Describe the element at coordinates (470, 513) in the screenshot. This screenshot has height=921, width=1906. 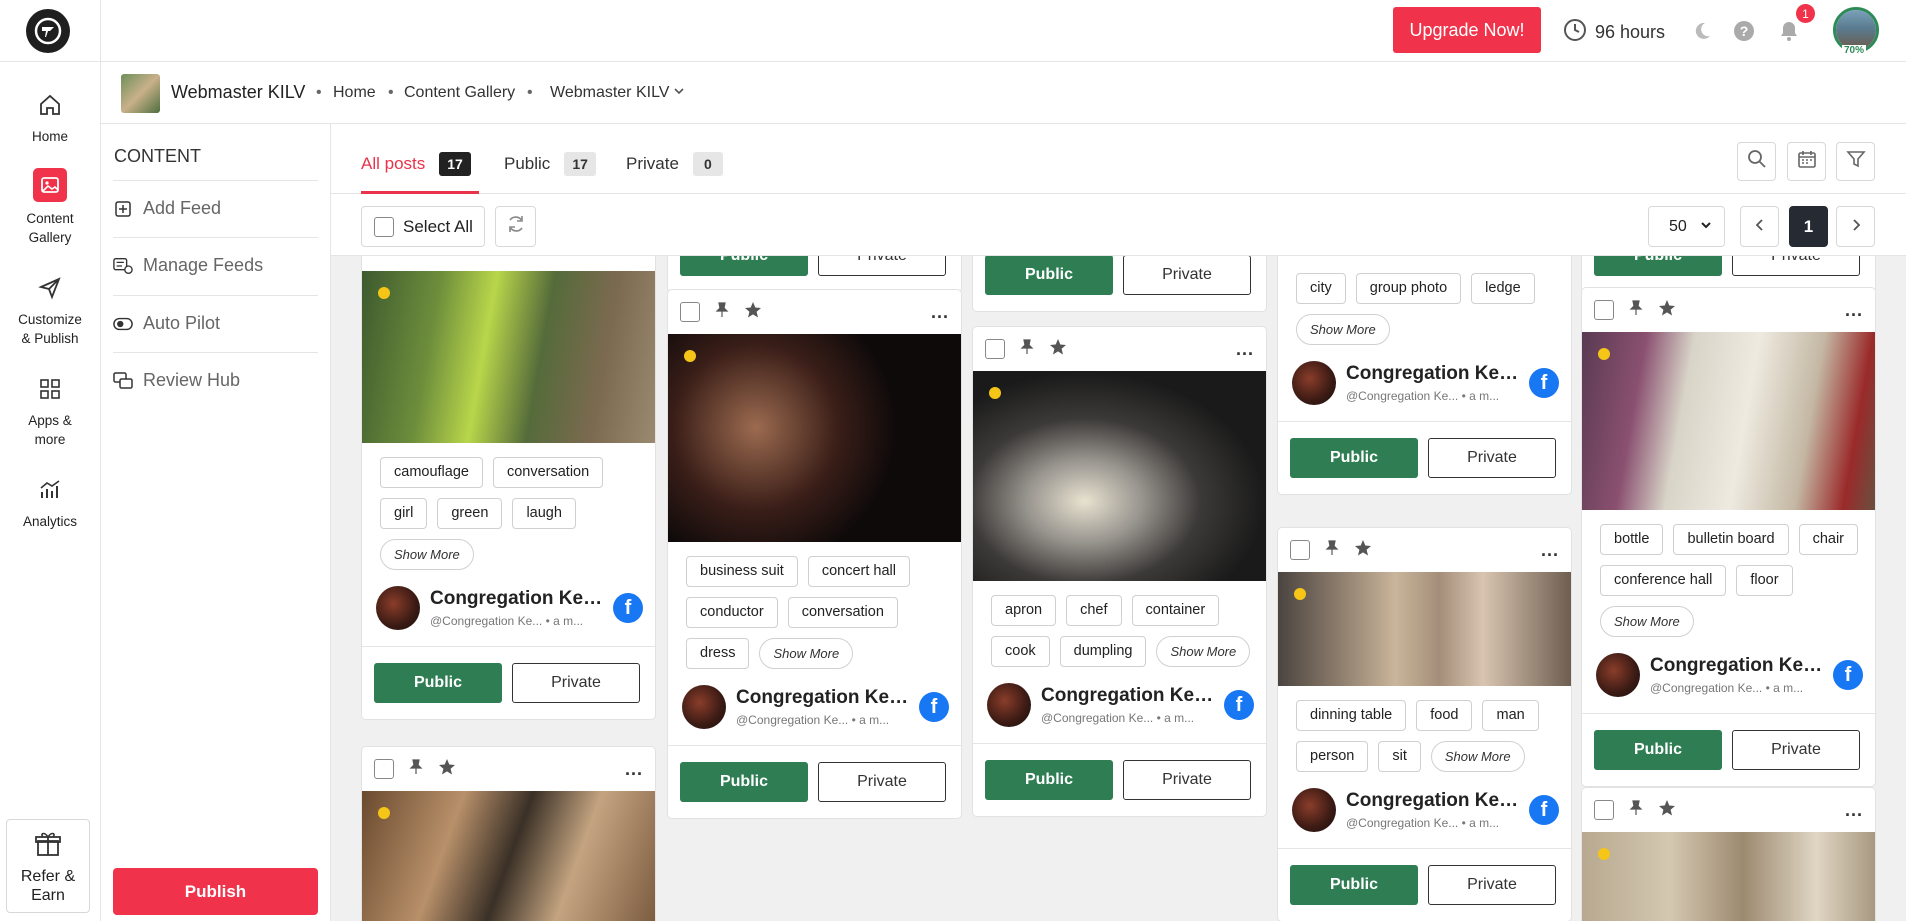
I see `tag: green` at that location.